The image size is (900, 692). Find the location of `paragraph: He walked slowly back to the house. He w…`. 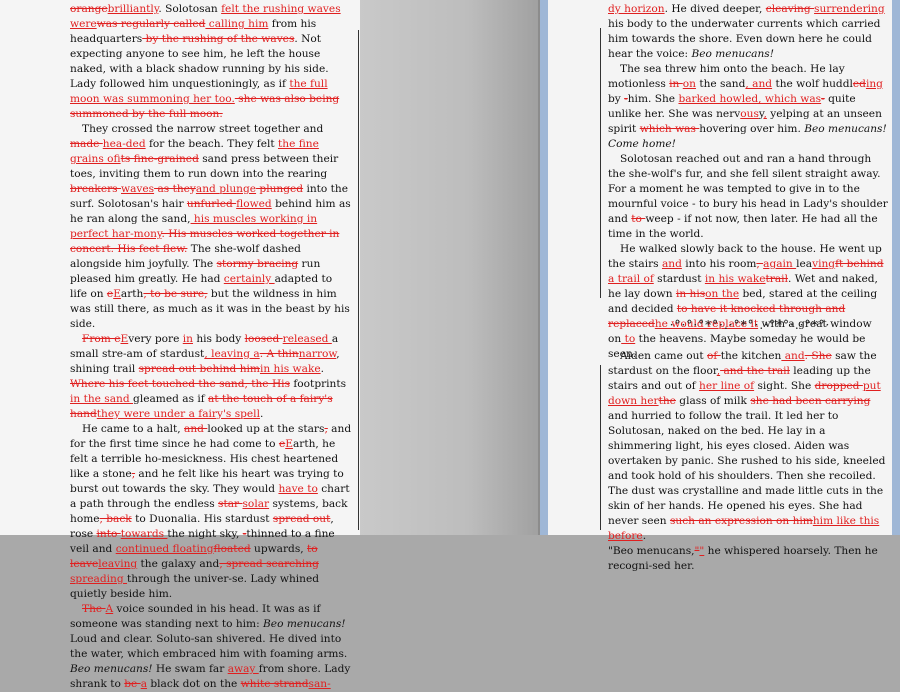

paragraph: He walked slowly back to the house. He w… is located at coordinates (748, 302).